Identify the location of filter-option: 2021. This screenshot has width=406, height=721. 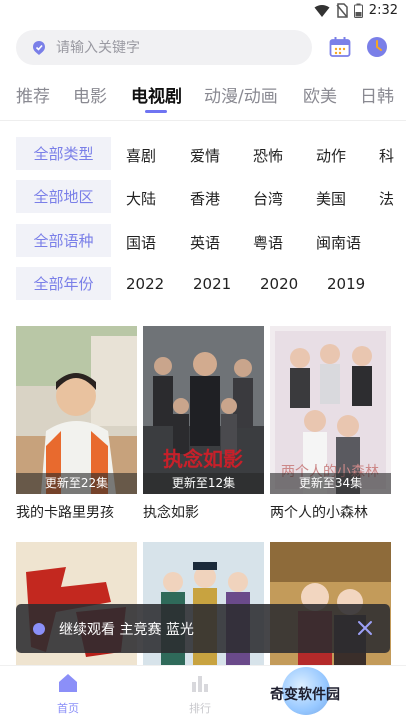
(212, 284).